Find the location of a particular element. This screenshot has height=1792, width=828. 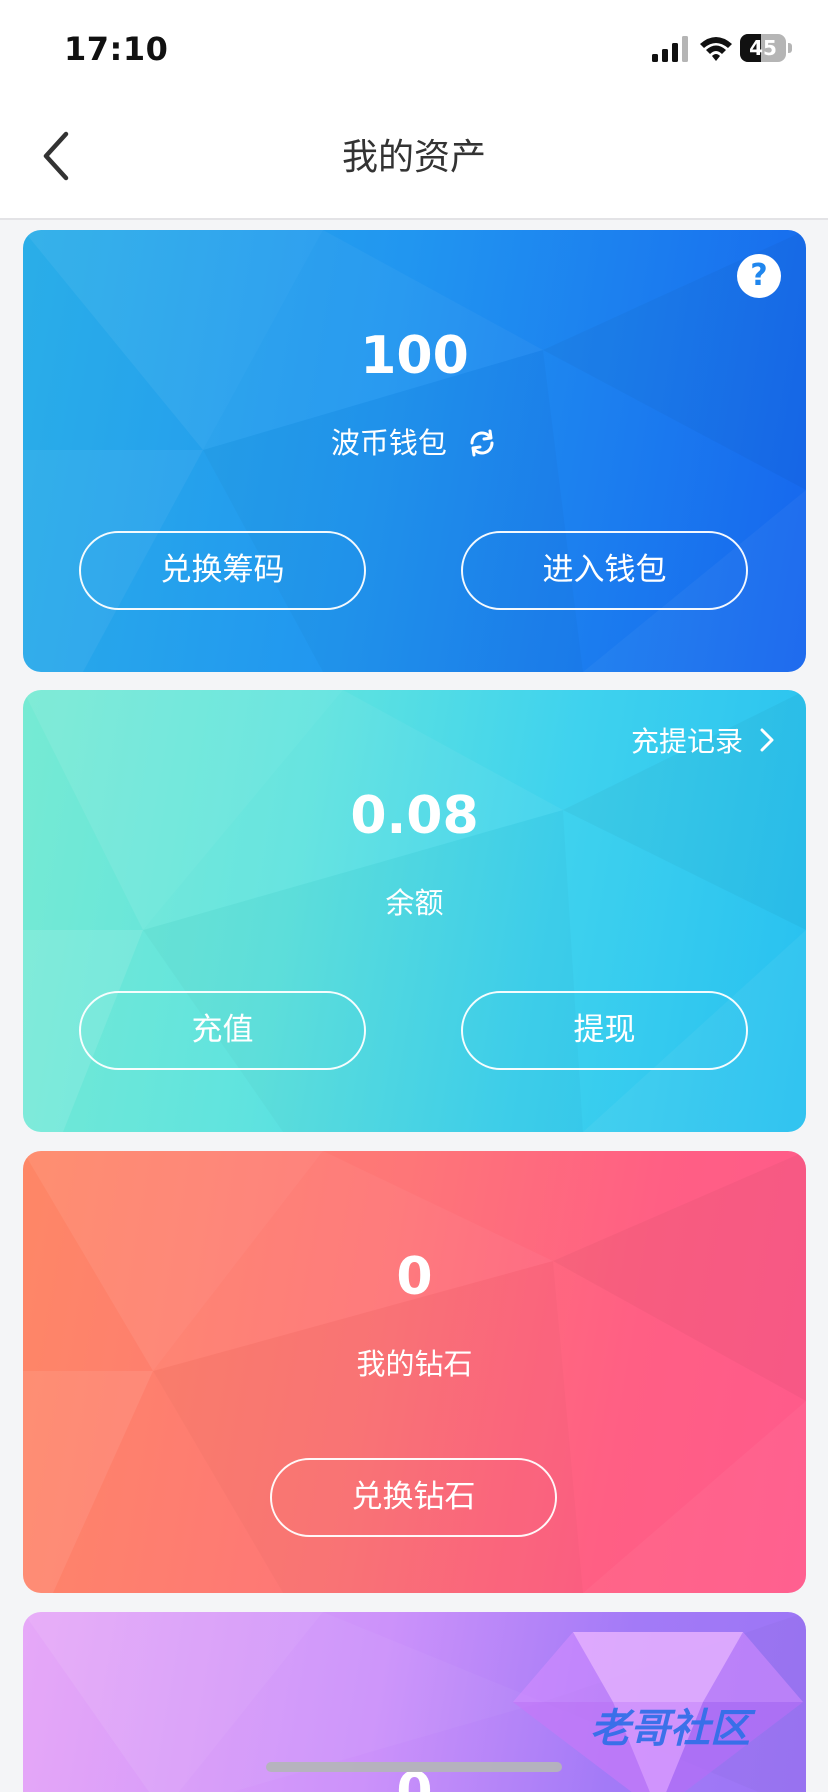

enter-wallet-button: 进入钱包 is located at coordinates (604, 570).